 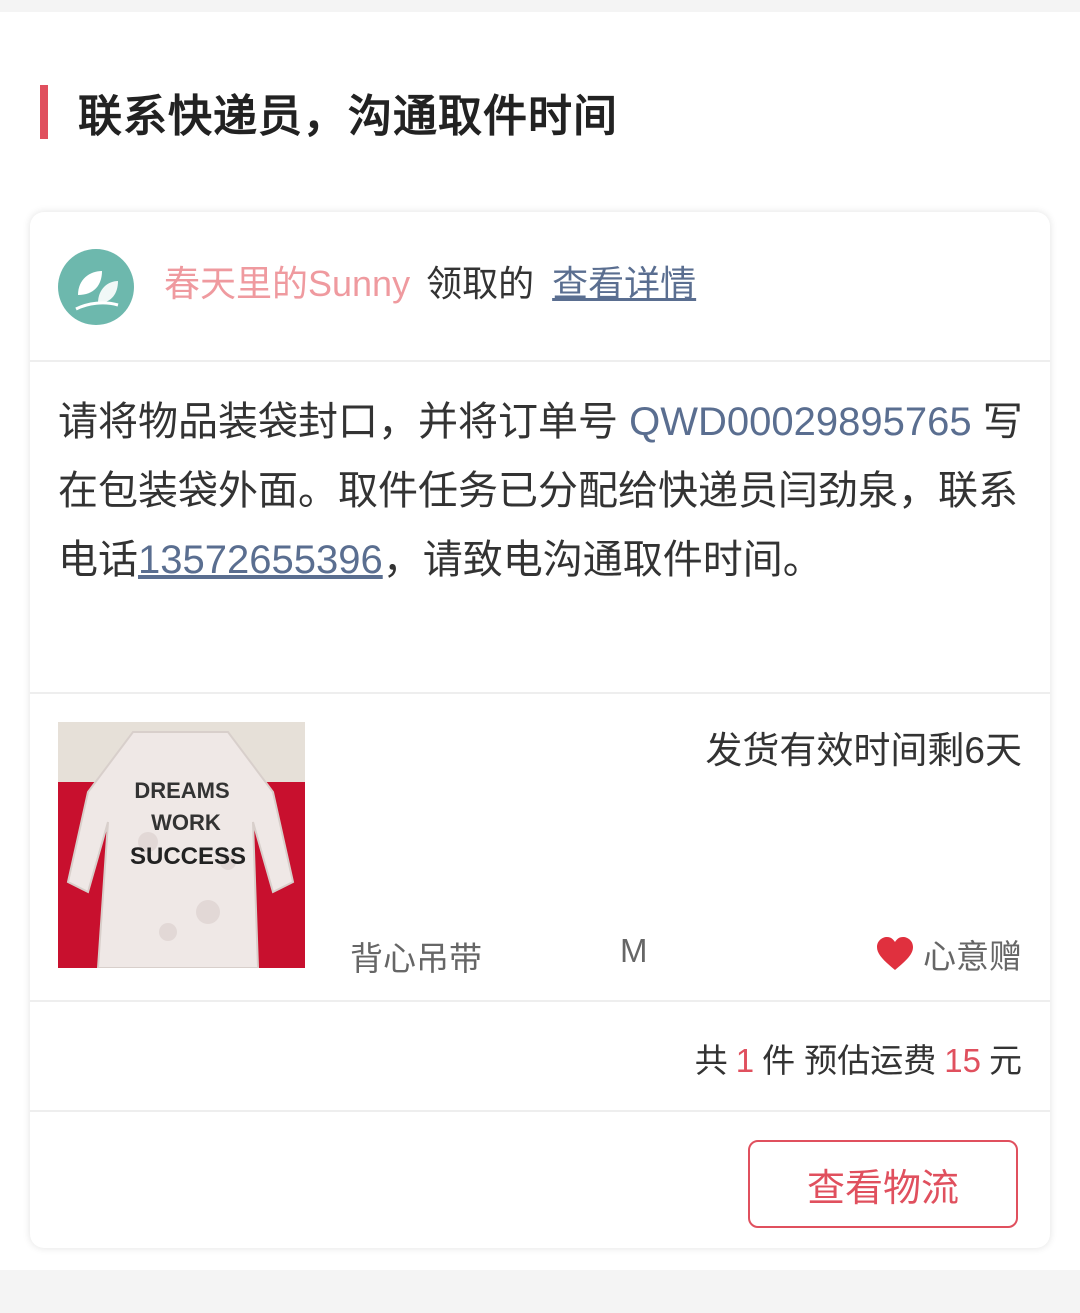 I want to click on view-details-link: 查看详情, so click(x=624, y=283).